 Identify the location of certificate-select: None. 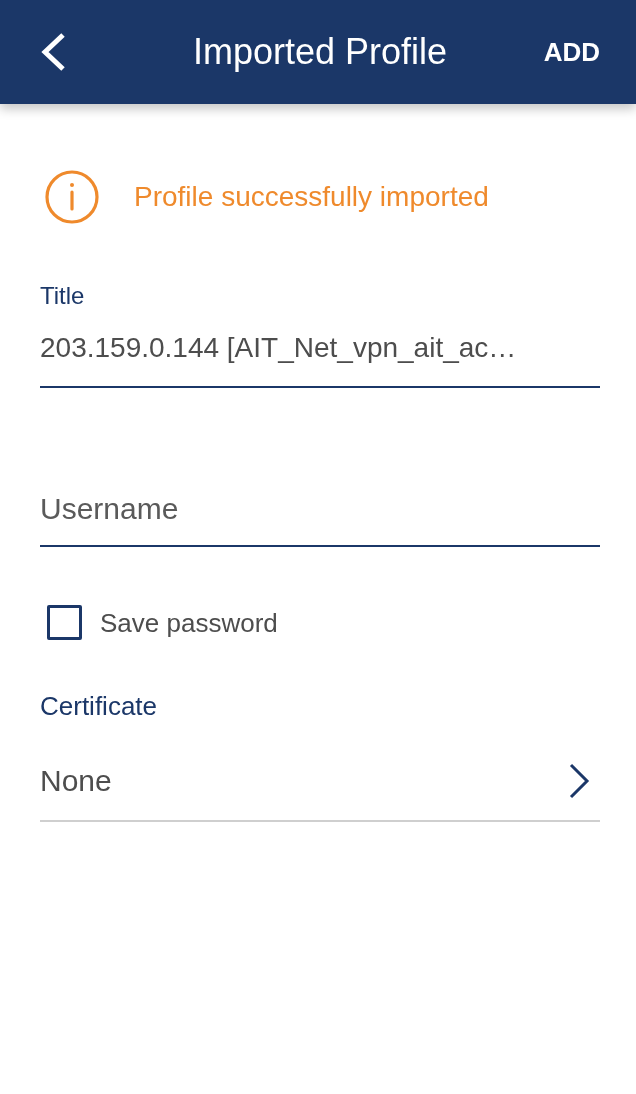
(320, 785).